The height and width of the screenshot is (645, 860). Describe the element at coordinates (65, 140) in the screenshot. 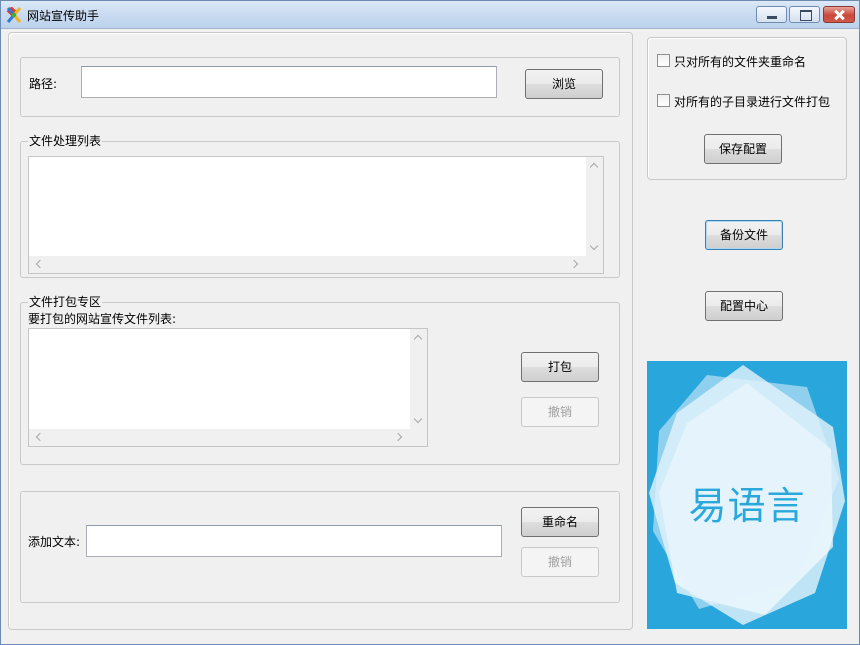

I see `file-list-legend: 文件处理列表` at that location.